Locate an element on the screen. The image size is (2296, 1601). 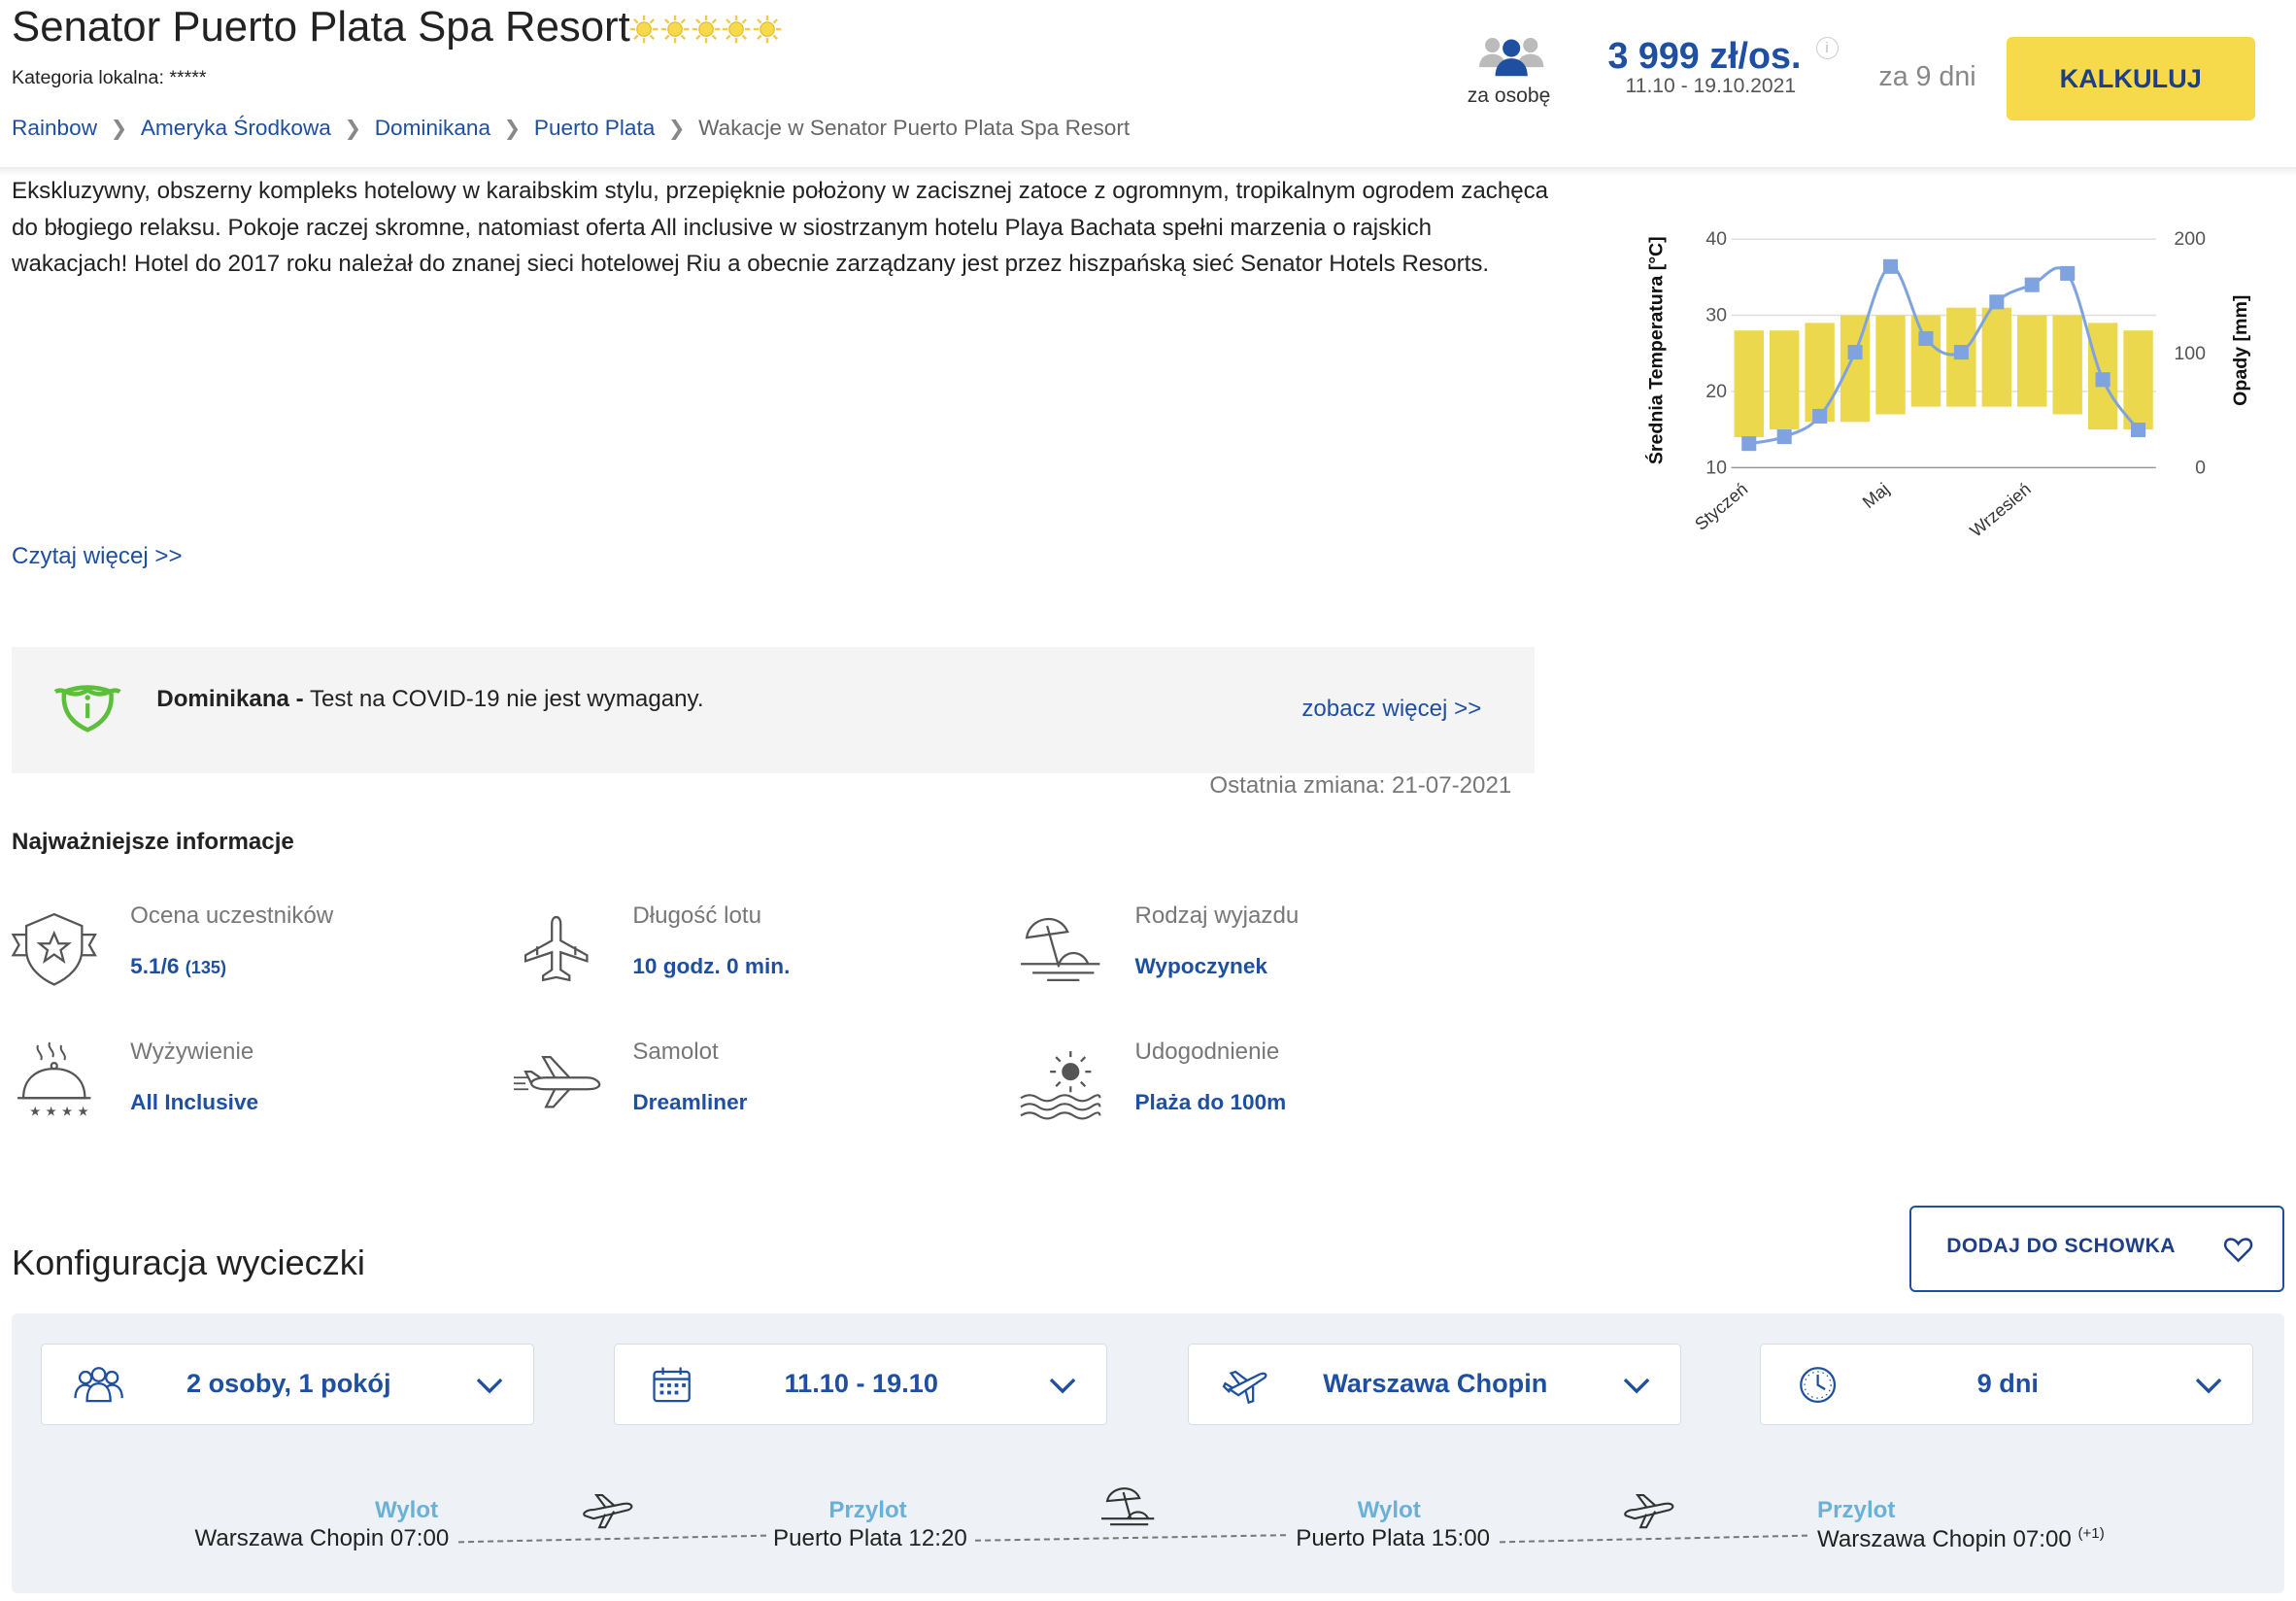
x-tick-label: Maj is located at coordinates (1875, 495).